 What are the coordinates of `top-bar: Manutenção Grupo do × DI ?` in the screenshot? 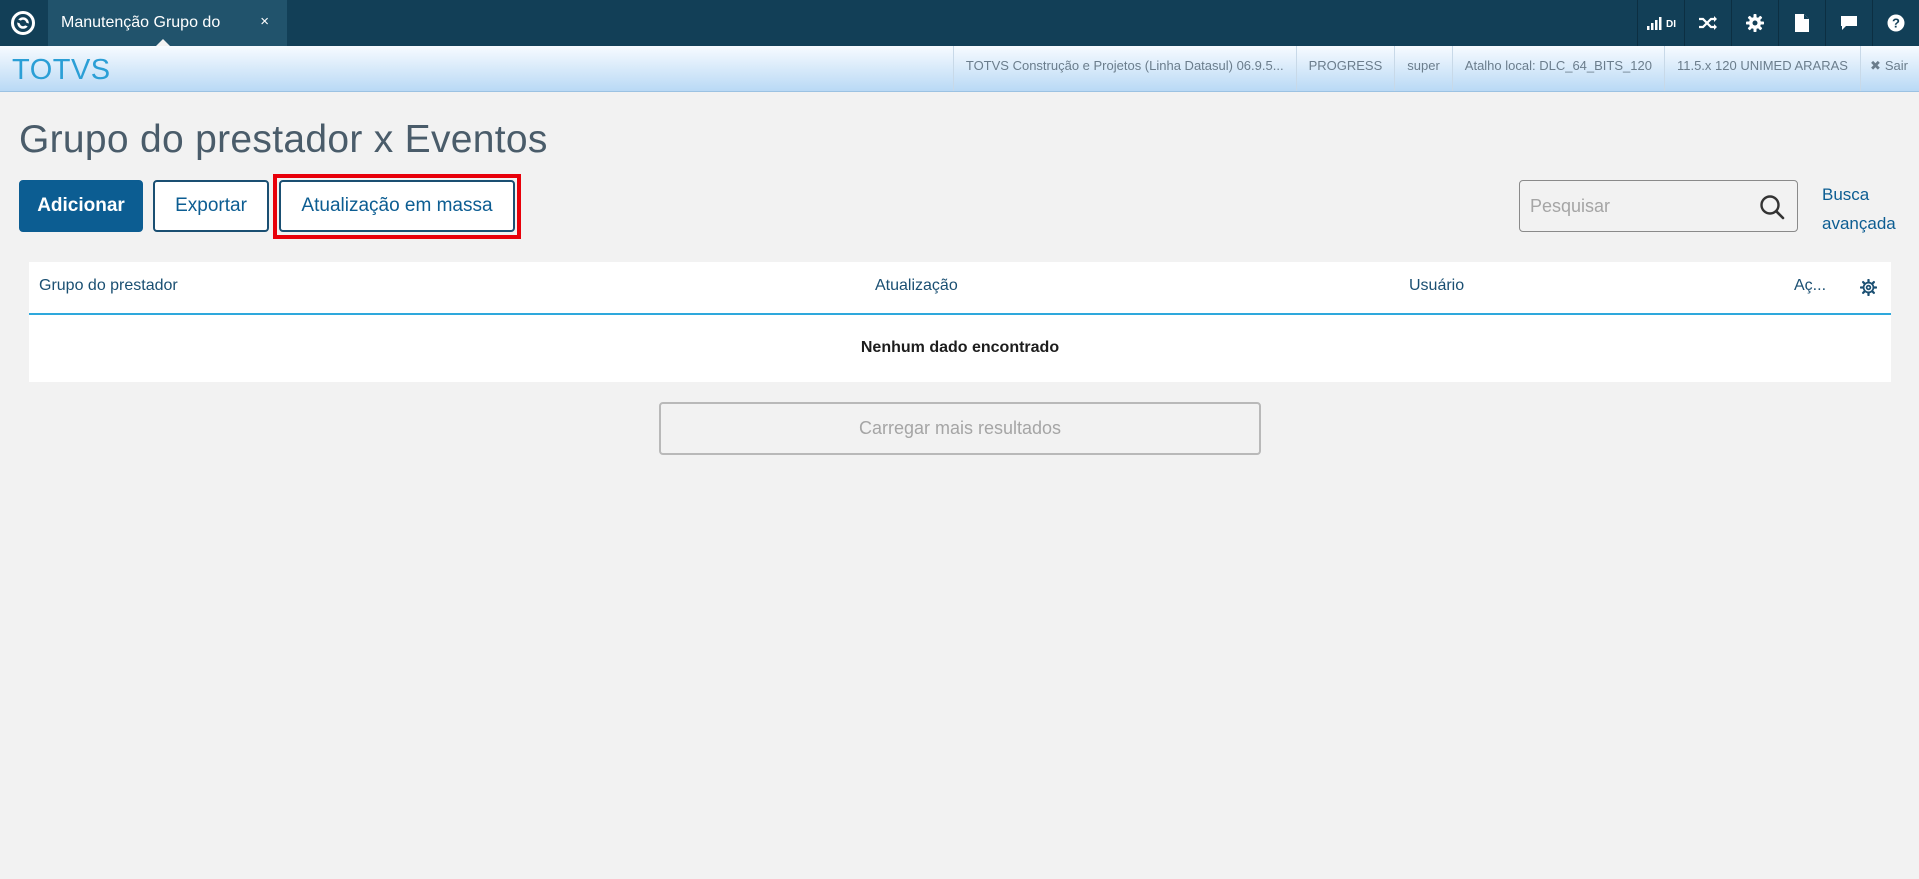 It's located at (959, 23).